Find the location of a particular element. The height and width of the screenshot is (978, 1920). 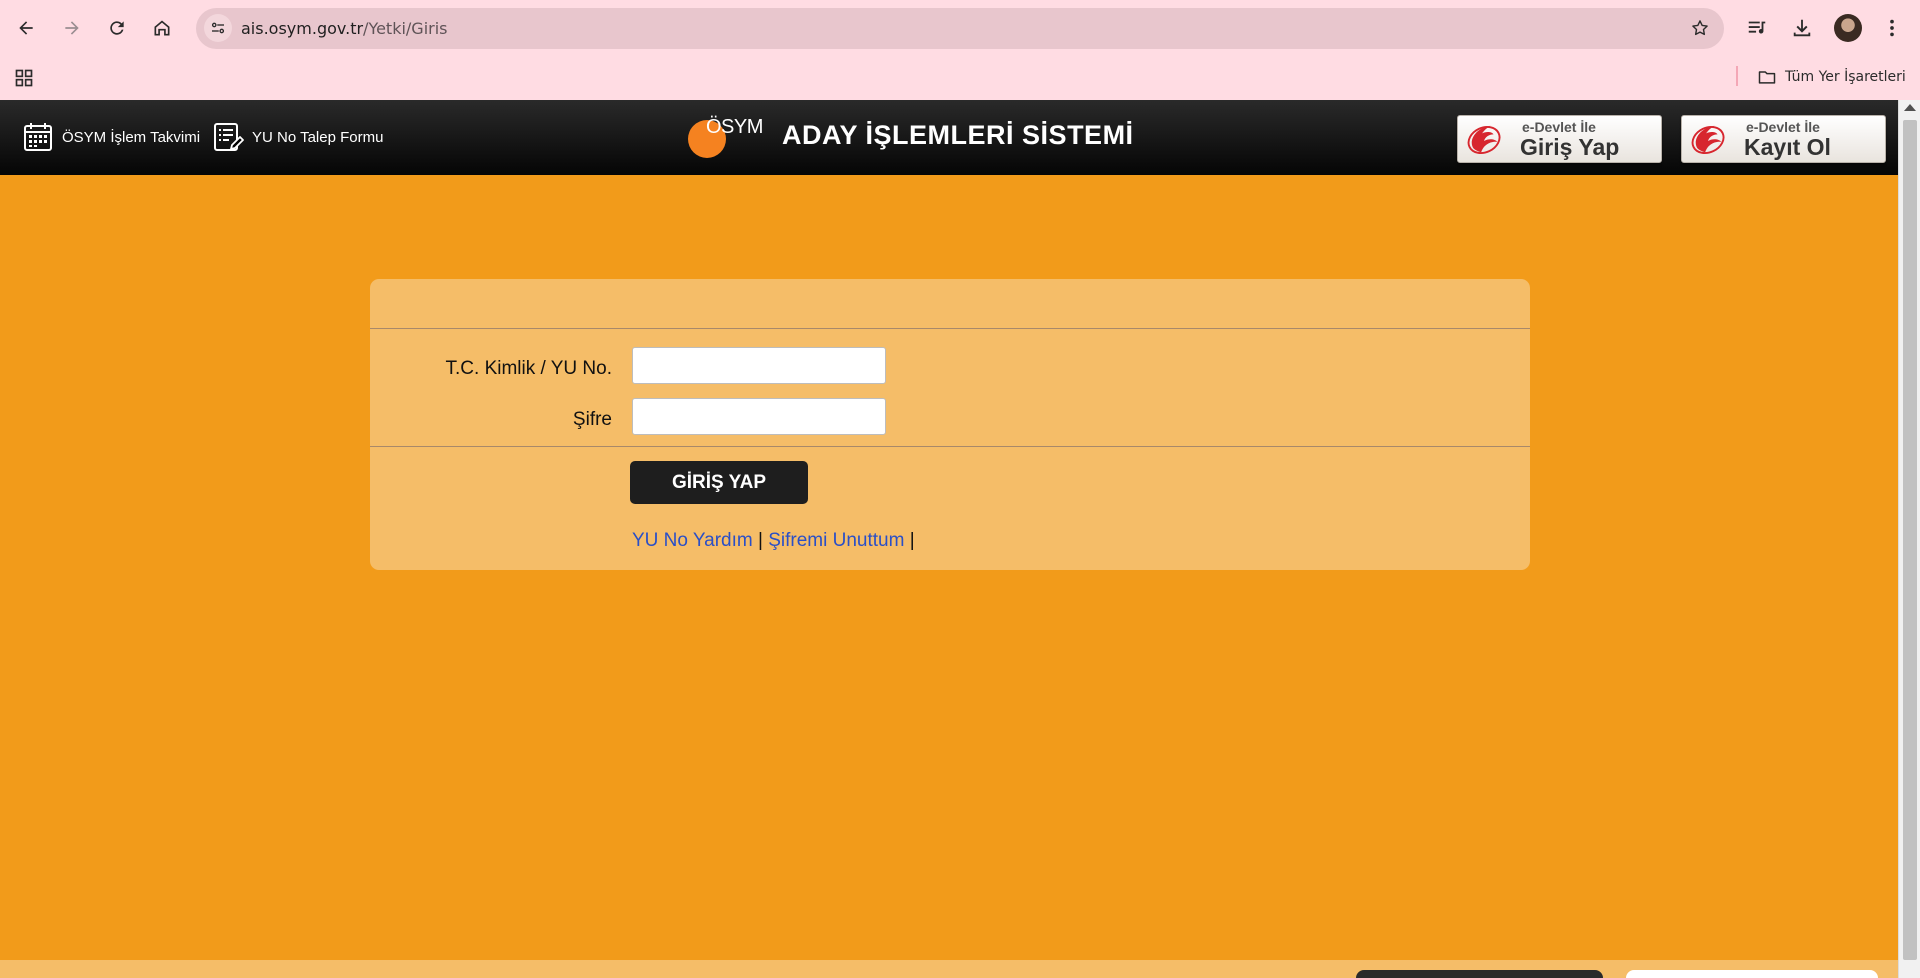

reload-button is located at coordinates (117, 28).